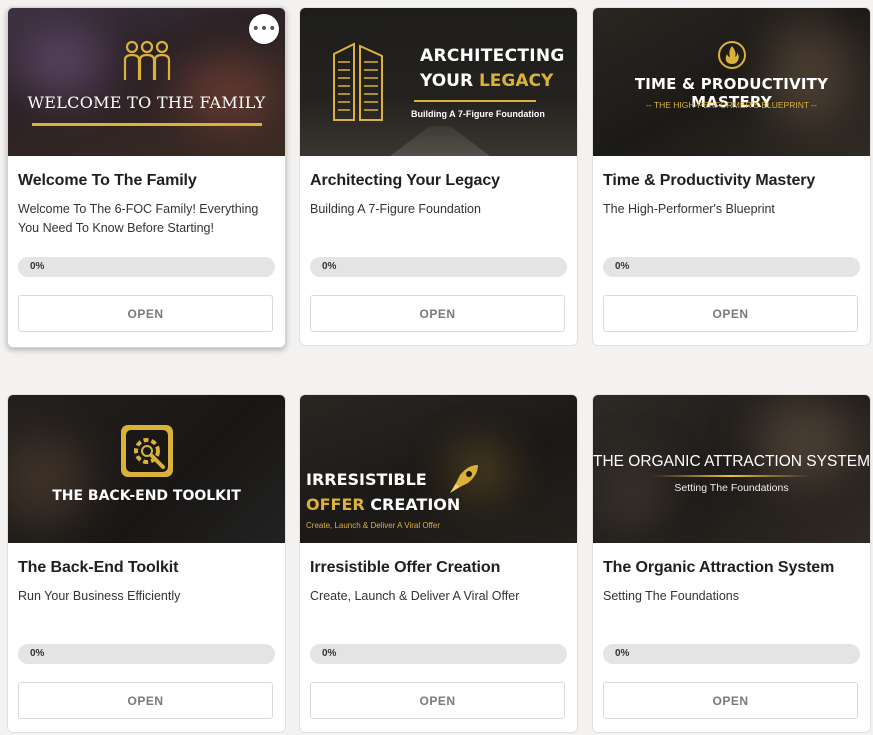 The width and height of the screenshot is (873, 735). I want to click on flame-icon, so click(732, 55).